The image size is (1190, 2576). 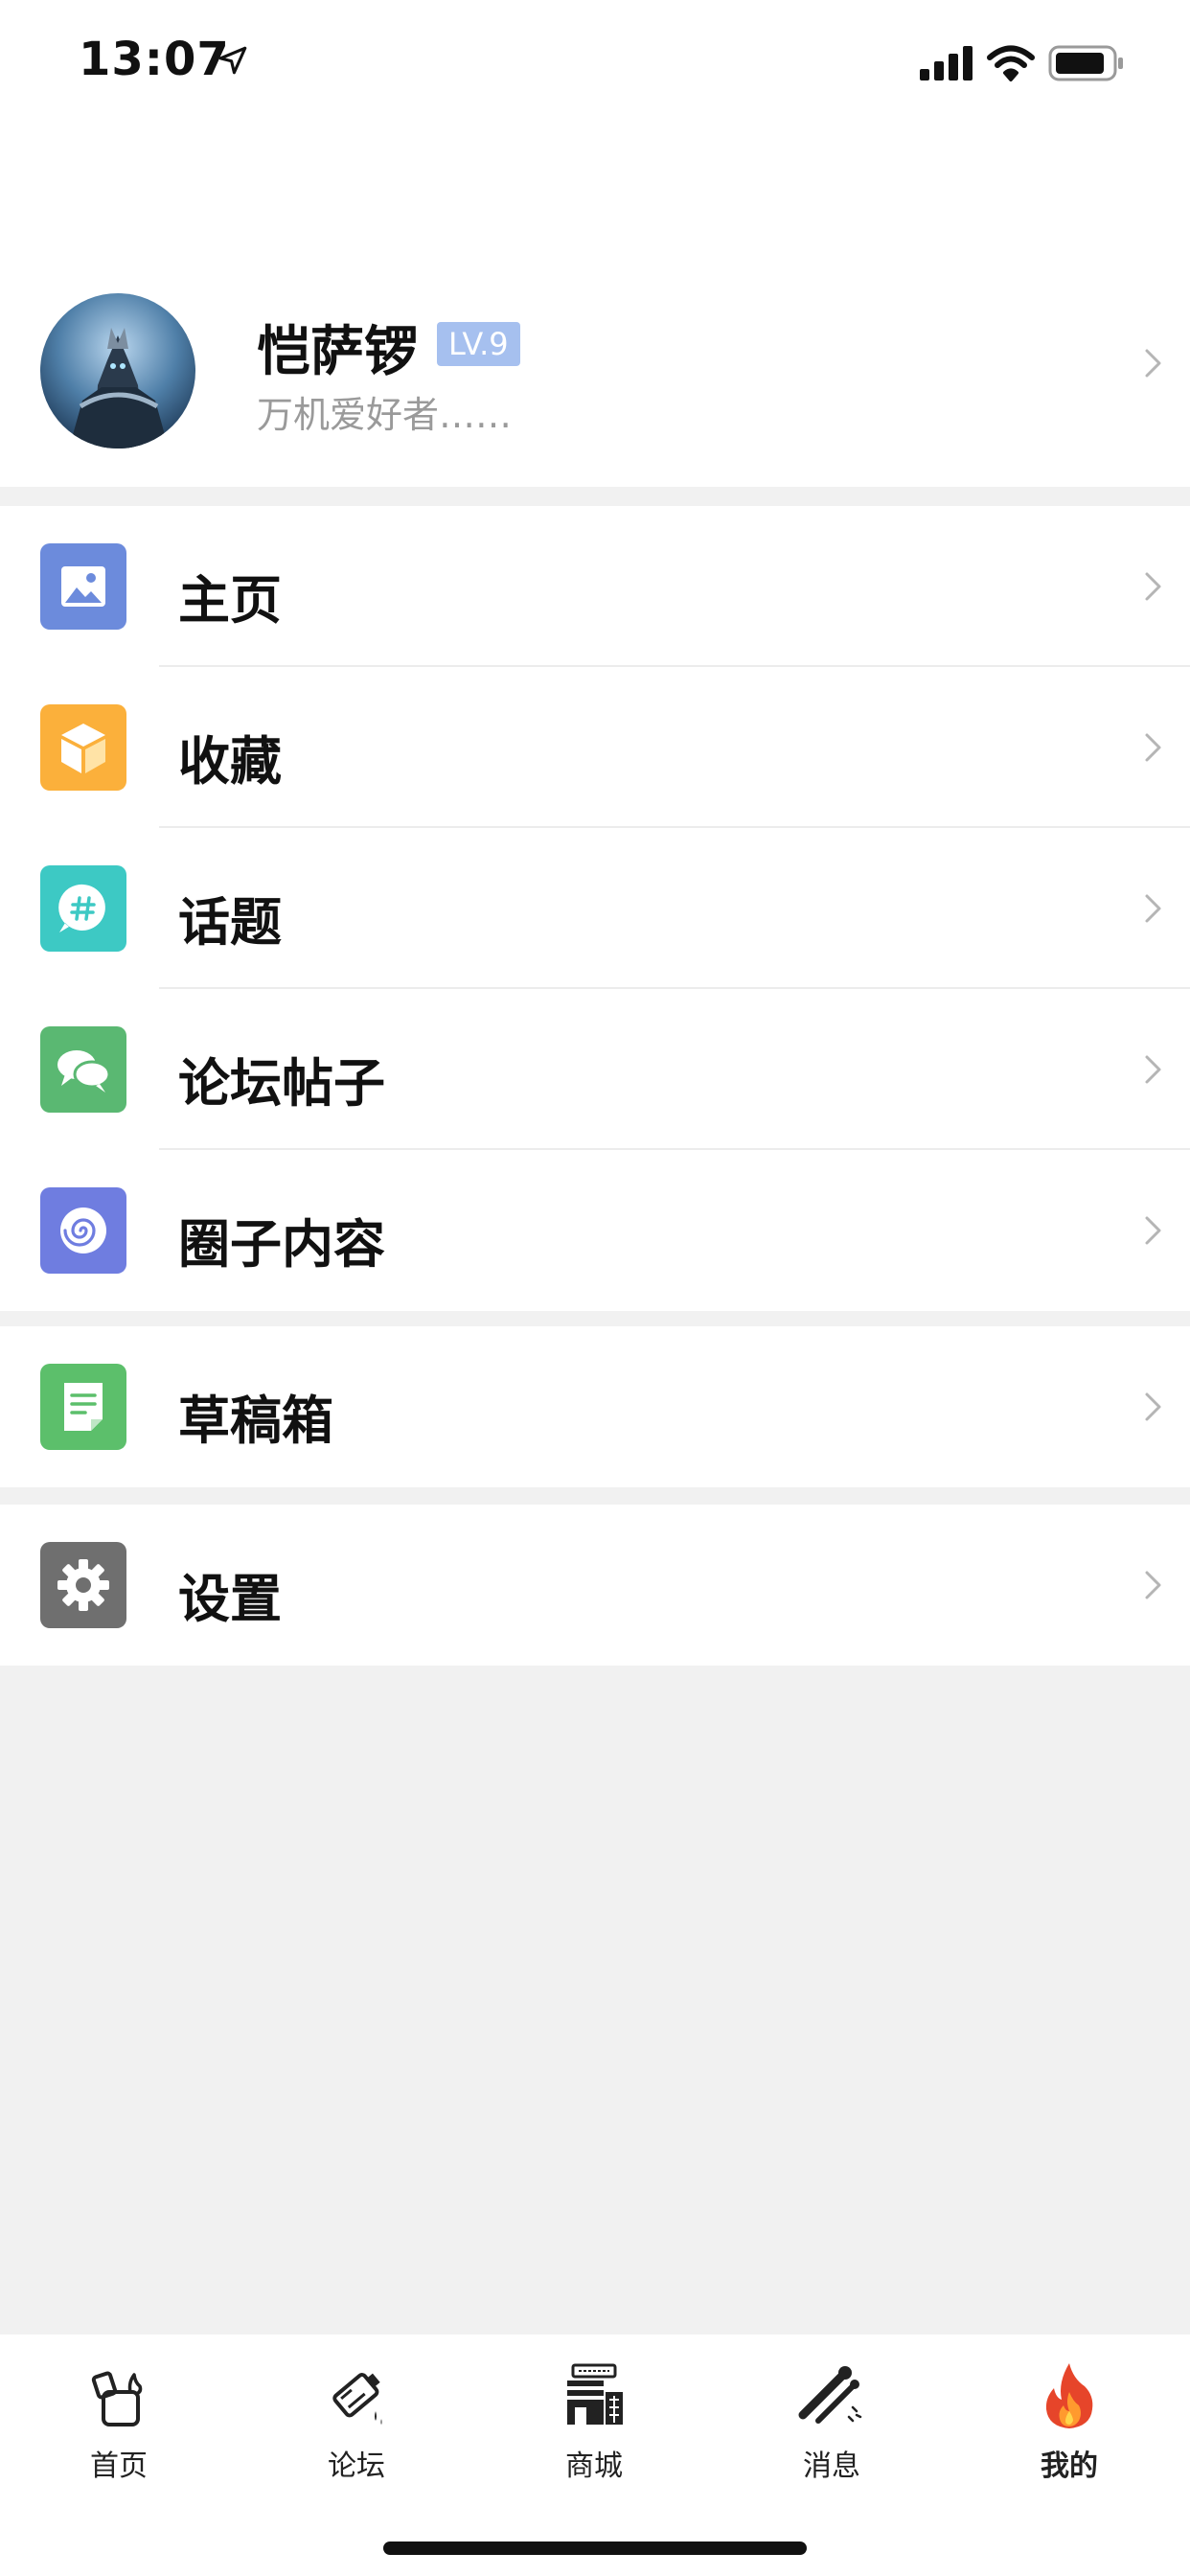 I want to click on tab-label: 商城, so click(x=594, y=2466).